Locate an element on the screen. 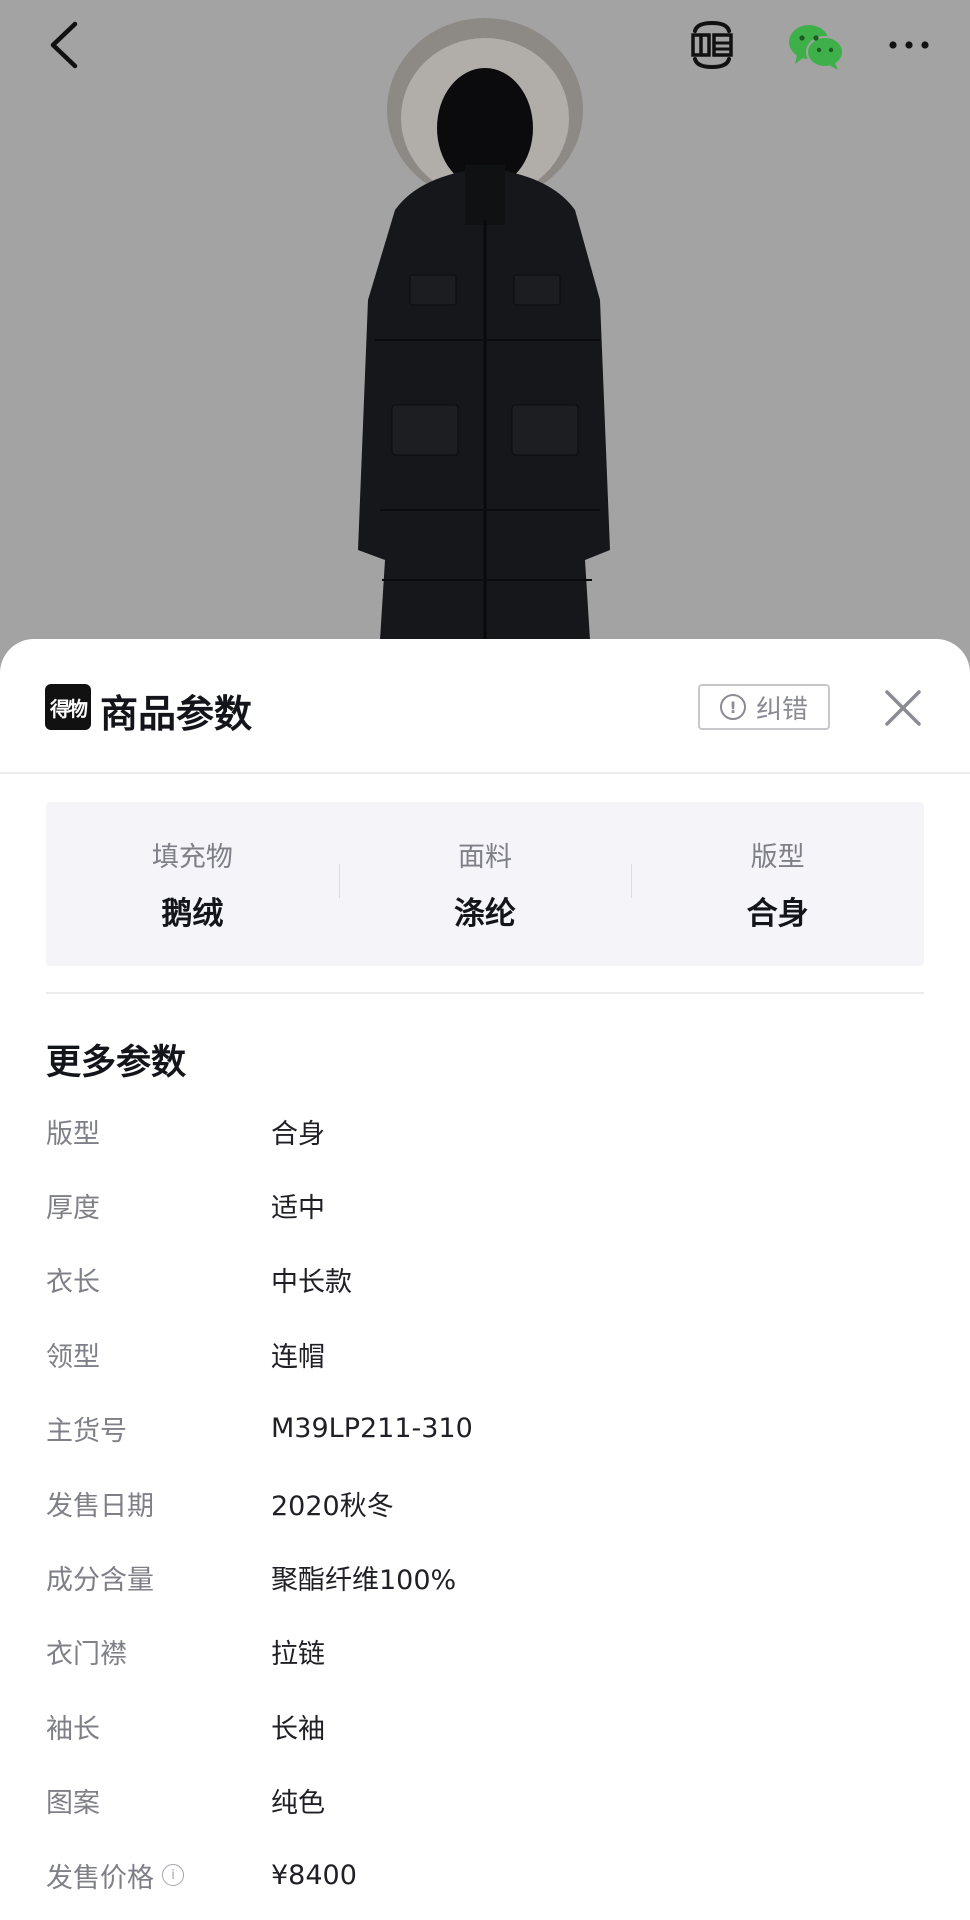  sell-icon is located at coordinates (712, 45).